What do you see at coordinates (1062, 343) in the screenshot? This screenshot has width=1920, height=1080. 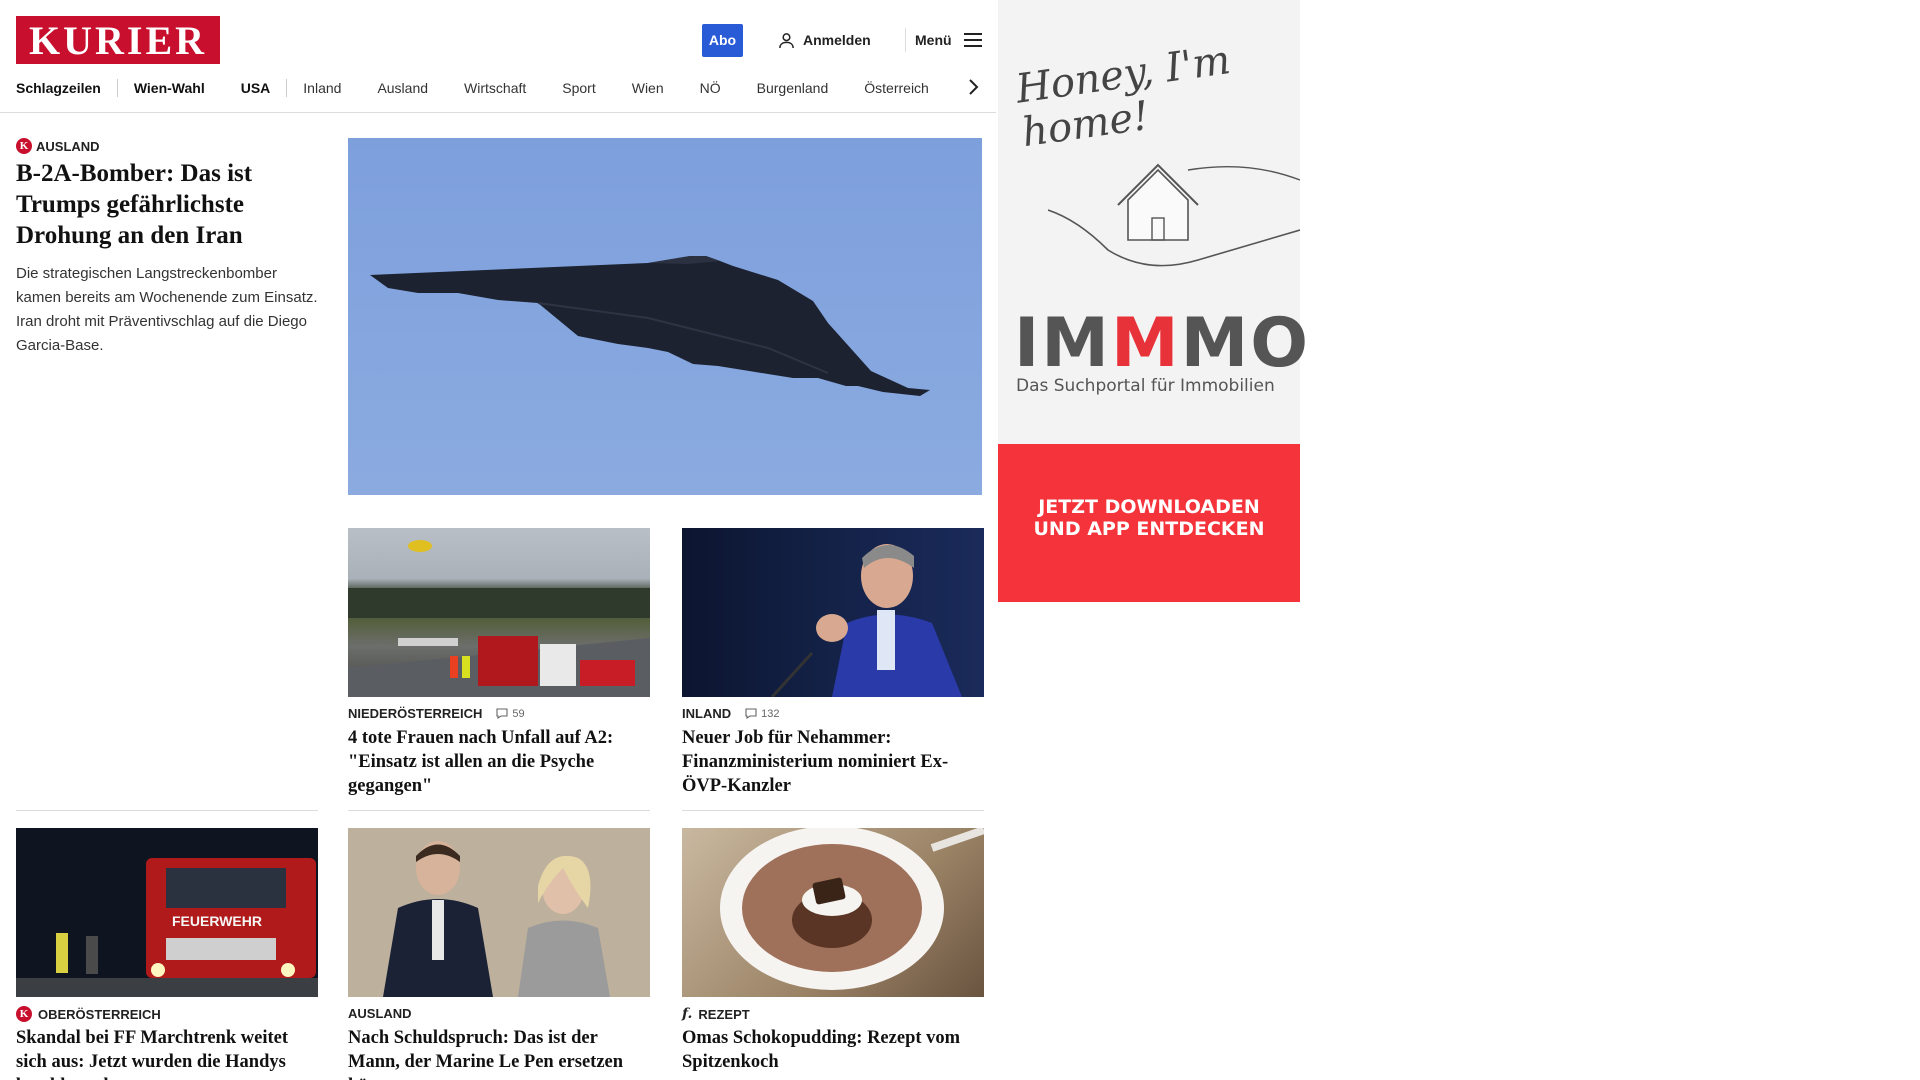 I see `ad-brand-part: IM` at bounding box center [1062, 343].